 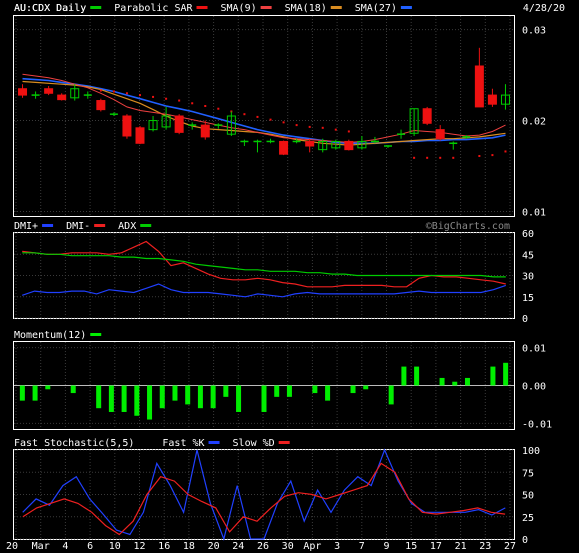 I want to click on x-tick-label: 30, so click(x=288, y=546).